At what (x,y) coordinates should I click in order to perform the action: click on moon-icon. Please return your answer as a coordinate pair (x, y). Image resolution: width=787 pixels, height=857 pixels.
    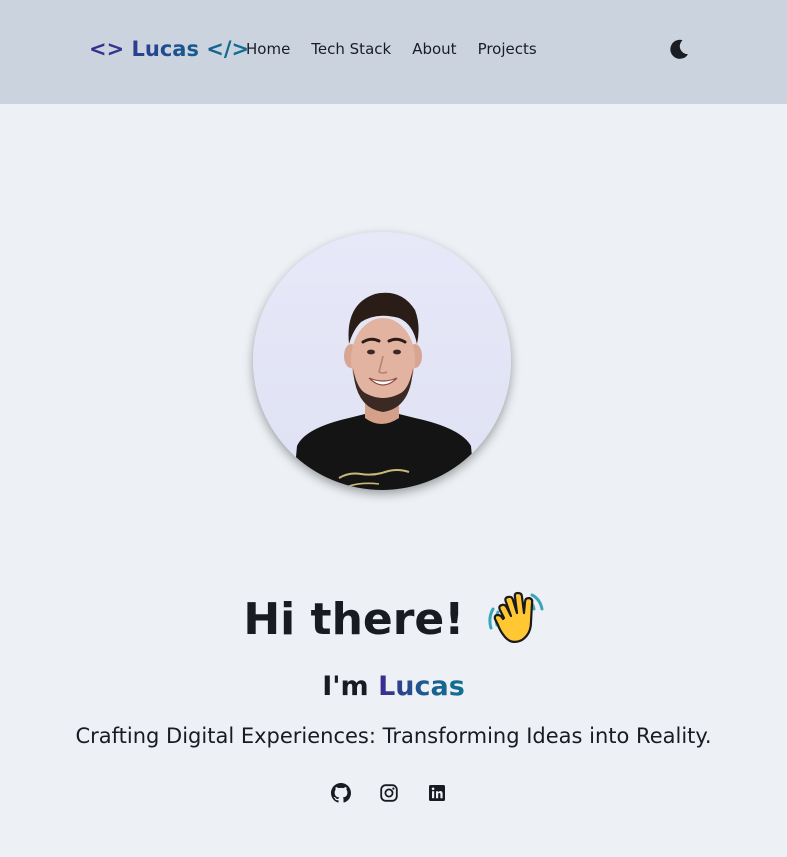
    Looking at the image, I should click on (679, 49).